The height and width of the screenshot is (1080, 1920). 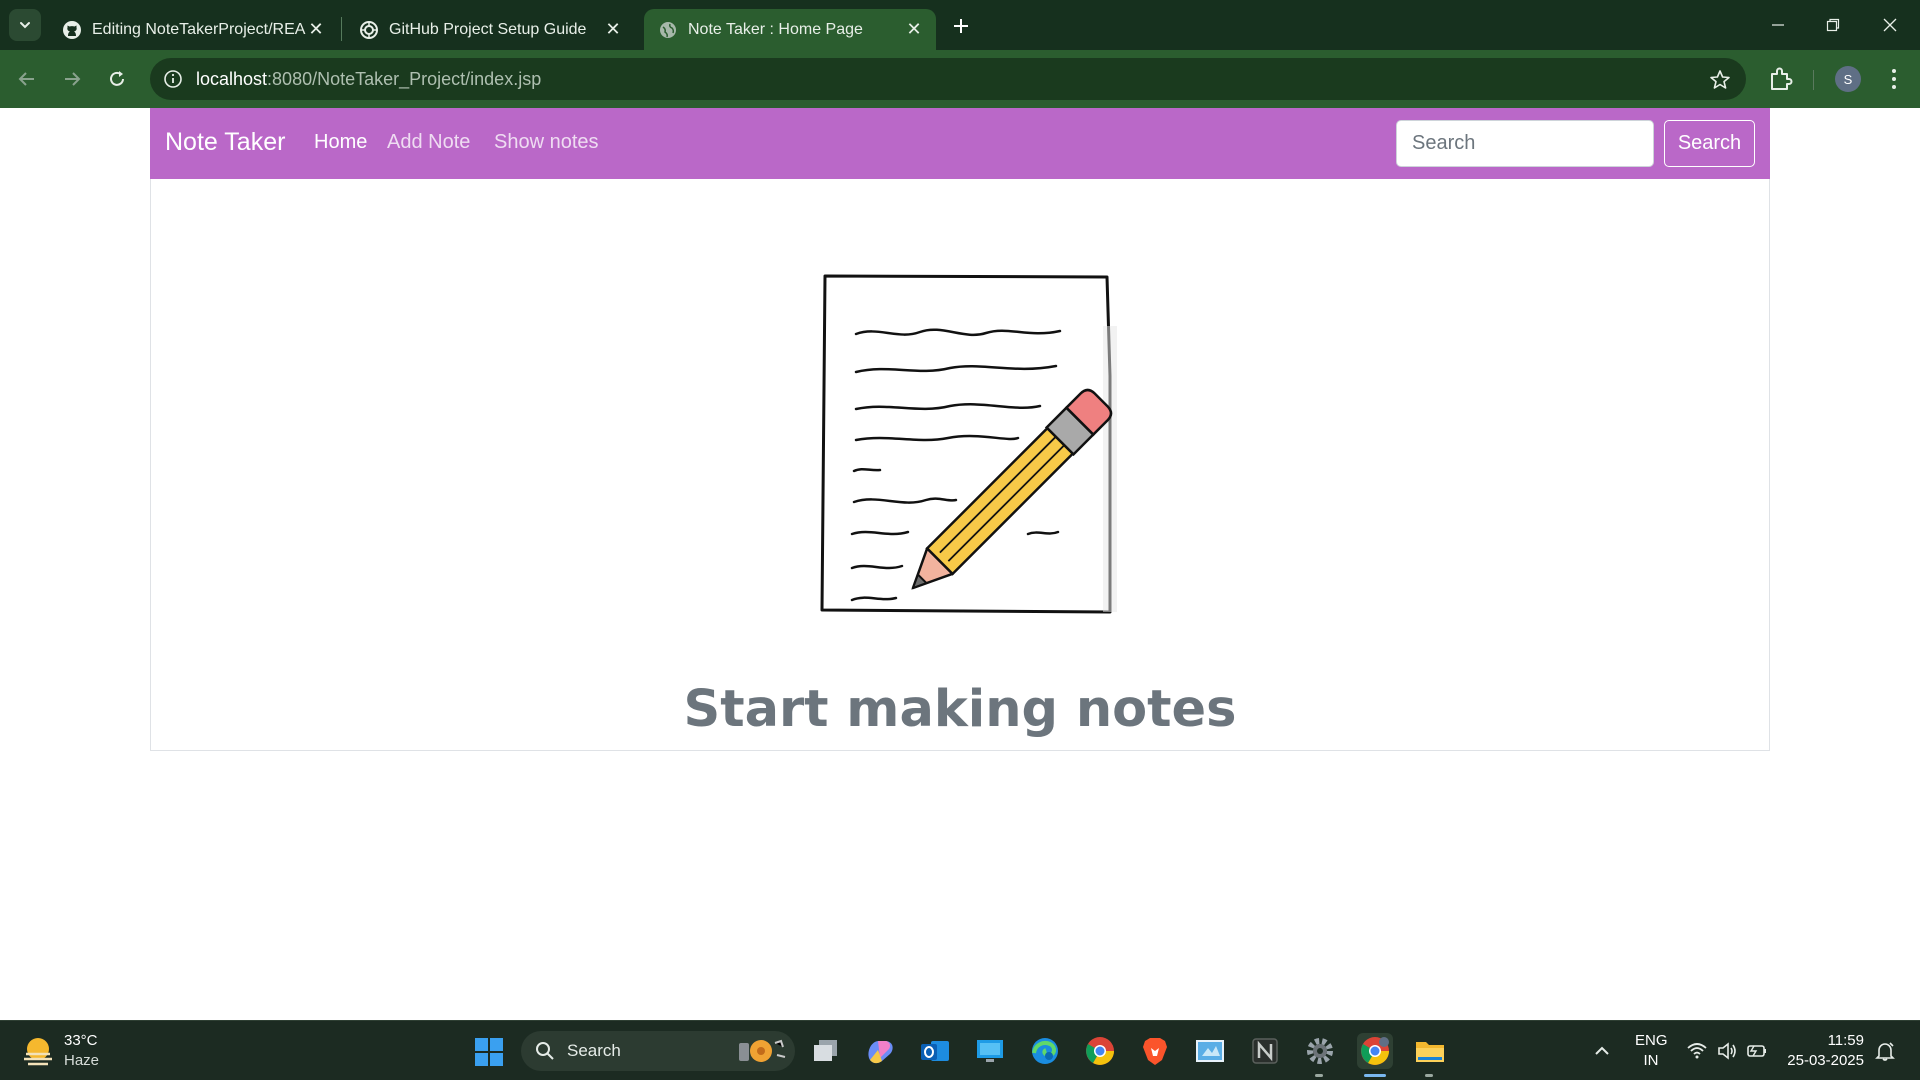 What do you see at coordinates (1602, 1051) in the screenshot?
I see `chevron-up-icon` at bounding box center [1602, 1051].